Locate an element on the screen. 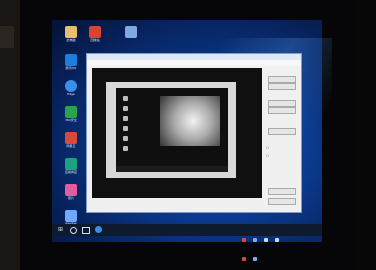 This screenshot has height=270, width=376. security-icon is located at coordinates (71, 112).